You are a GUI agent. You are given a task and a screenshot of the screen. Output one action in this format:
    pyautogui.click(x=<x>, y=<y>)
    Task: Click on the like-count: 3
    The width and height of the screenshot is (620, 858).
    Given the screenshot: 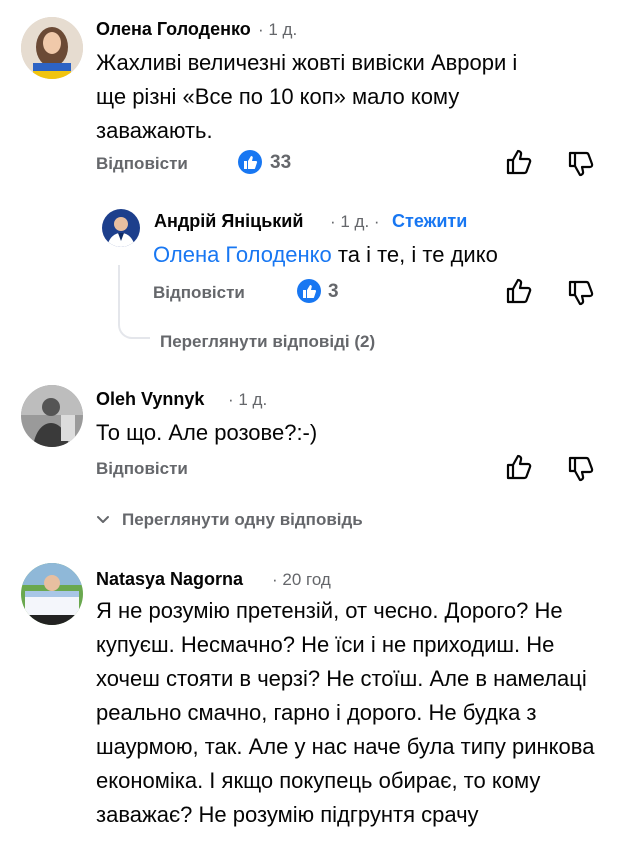 What is the action you would take?
    pyautogui.click(x=333, y=292)
    